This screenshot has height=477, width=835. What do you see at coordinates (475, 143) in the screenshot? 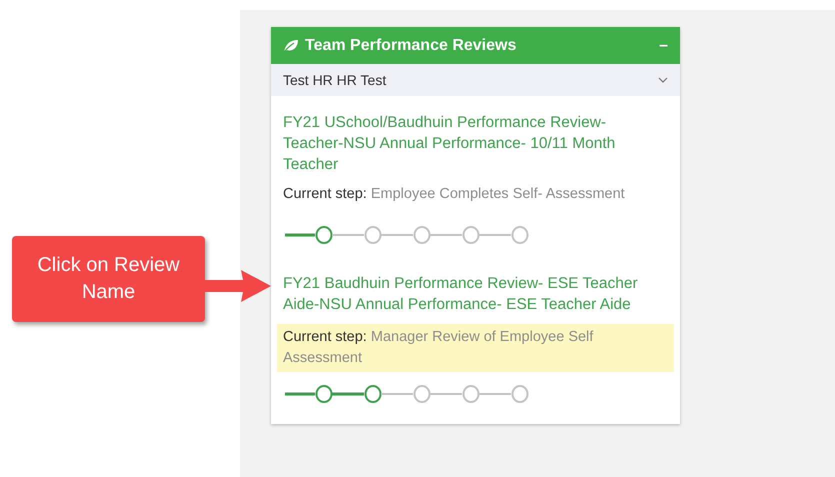
I see `review-name-link: FY21 USchool/Baudhuin Performance Review-Teacher-NSU Annual Performance- 10/11 Month Teacher` at bounding box center [475, 143].